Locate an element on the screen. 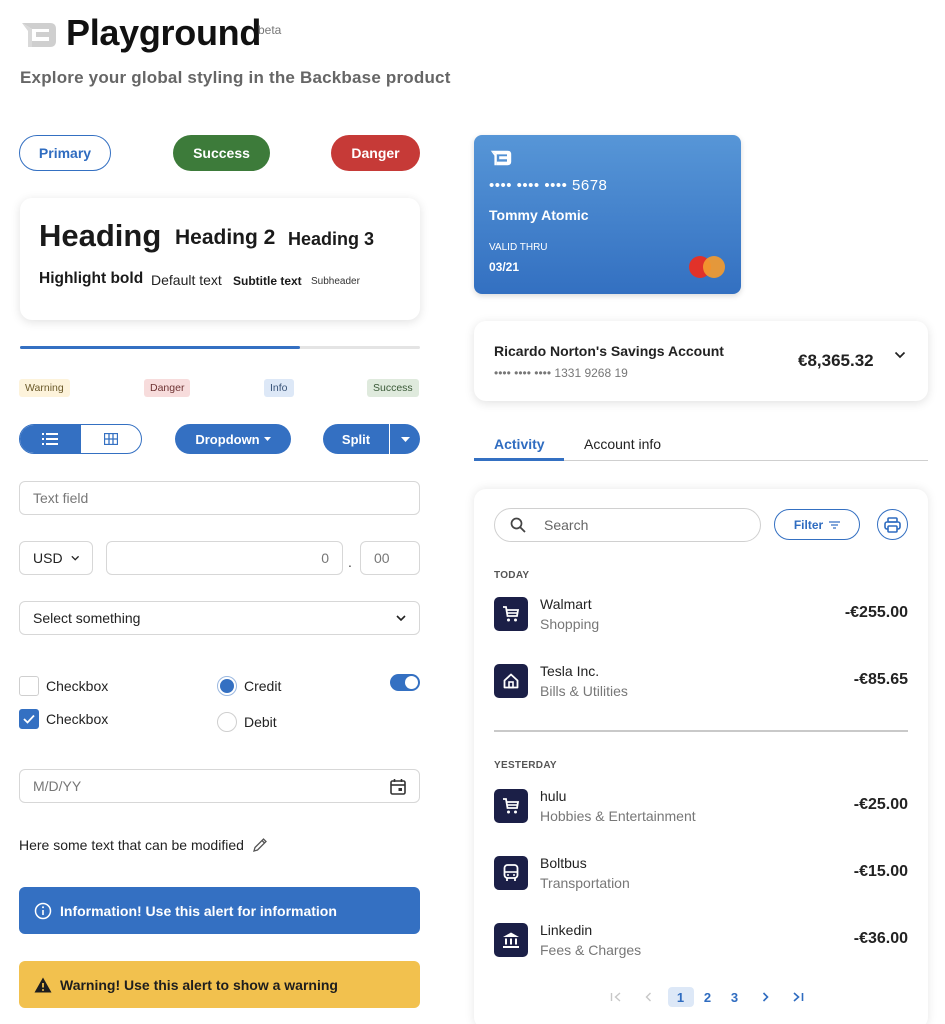  first-page-icon is located at coordinates (615, 997).